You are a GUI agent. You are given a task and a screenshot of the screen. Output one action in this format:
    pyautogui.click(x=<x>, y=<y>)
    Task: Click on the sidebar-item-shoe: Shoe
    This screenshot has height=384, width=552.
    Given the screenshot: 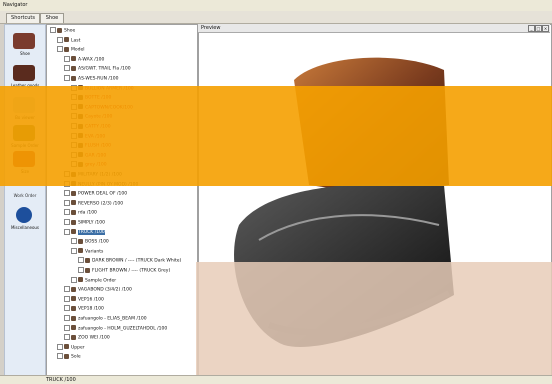 What is the action you would take?
    pyautogui.click(x=25, y=53)
    